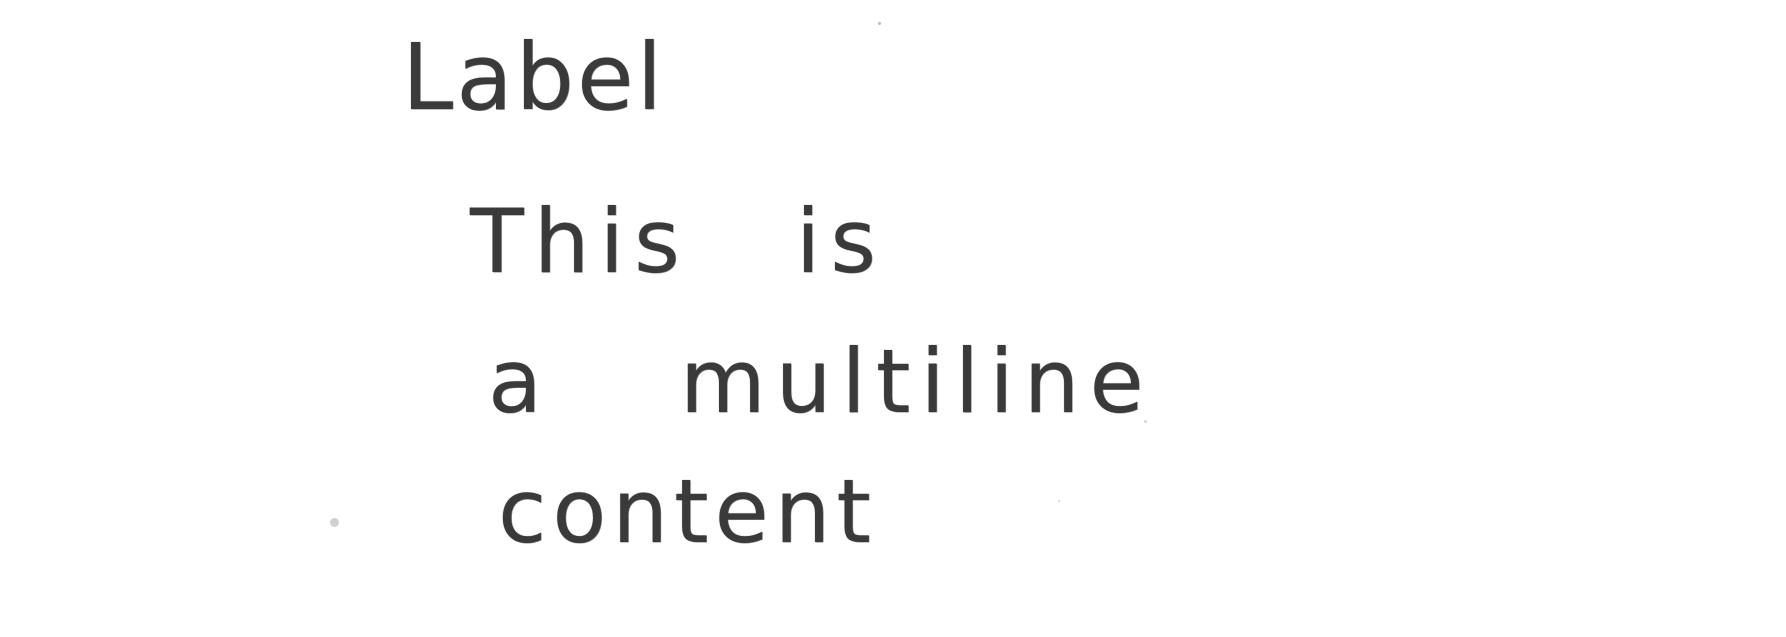  What do you see at coordinates (821, 381) in the screenshot?
I see `handwritten-content-line-2: a multiline` at bounding box center [821, 381].